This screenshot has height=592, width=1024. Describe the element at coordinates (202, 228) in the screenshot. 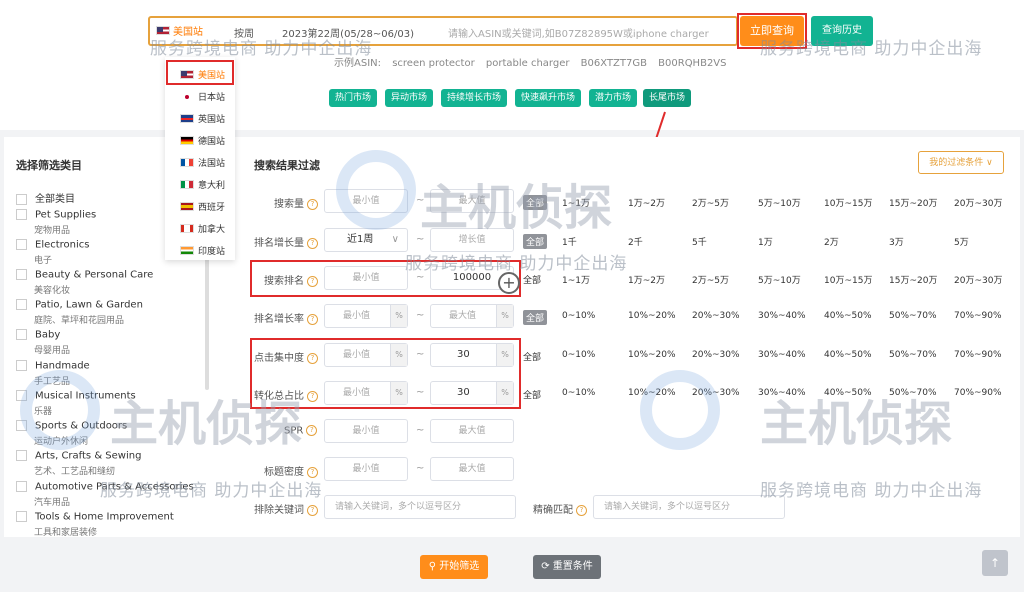

I see `site-option-ca: 加拿大` at that location.